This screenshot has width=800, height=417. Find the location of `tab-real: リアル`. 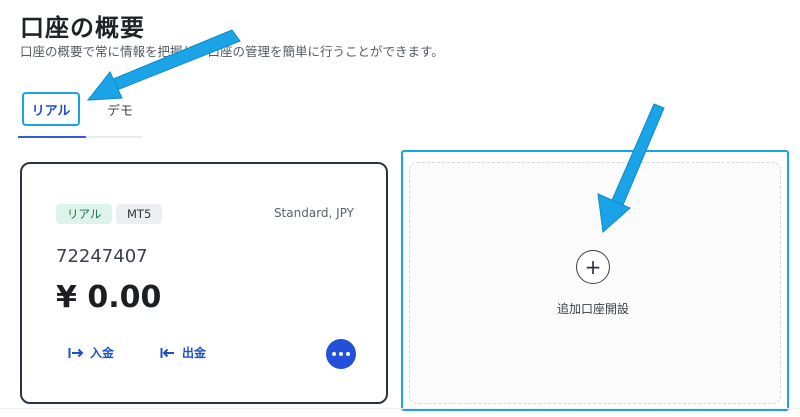

tab-real: リアル is located at coordinates (51, 109).